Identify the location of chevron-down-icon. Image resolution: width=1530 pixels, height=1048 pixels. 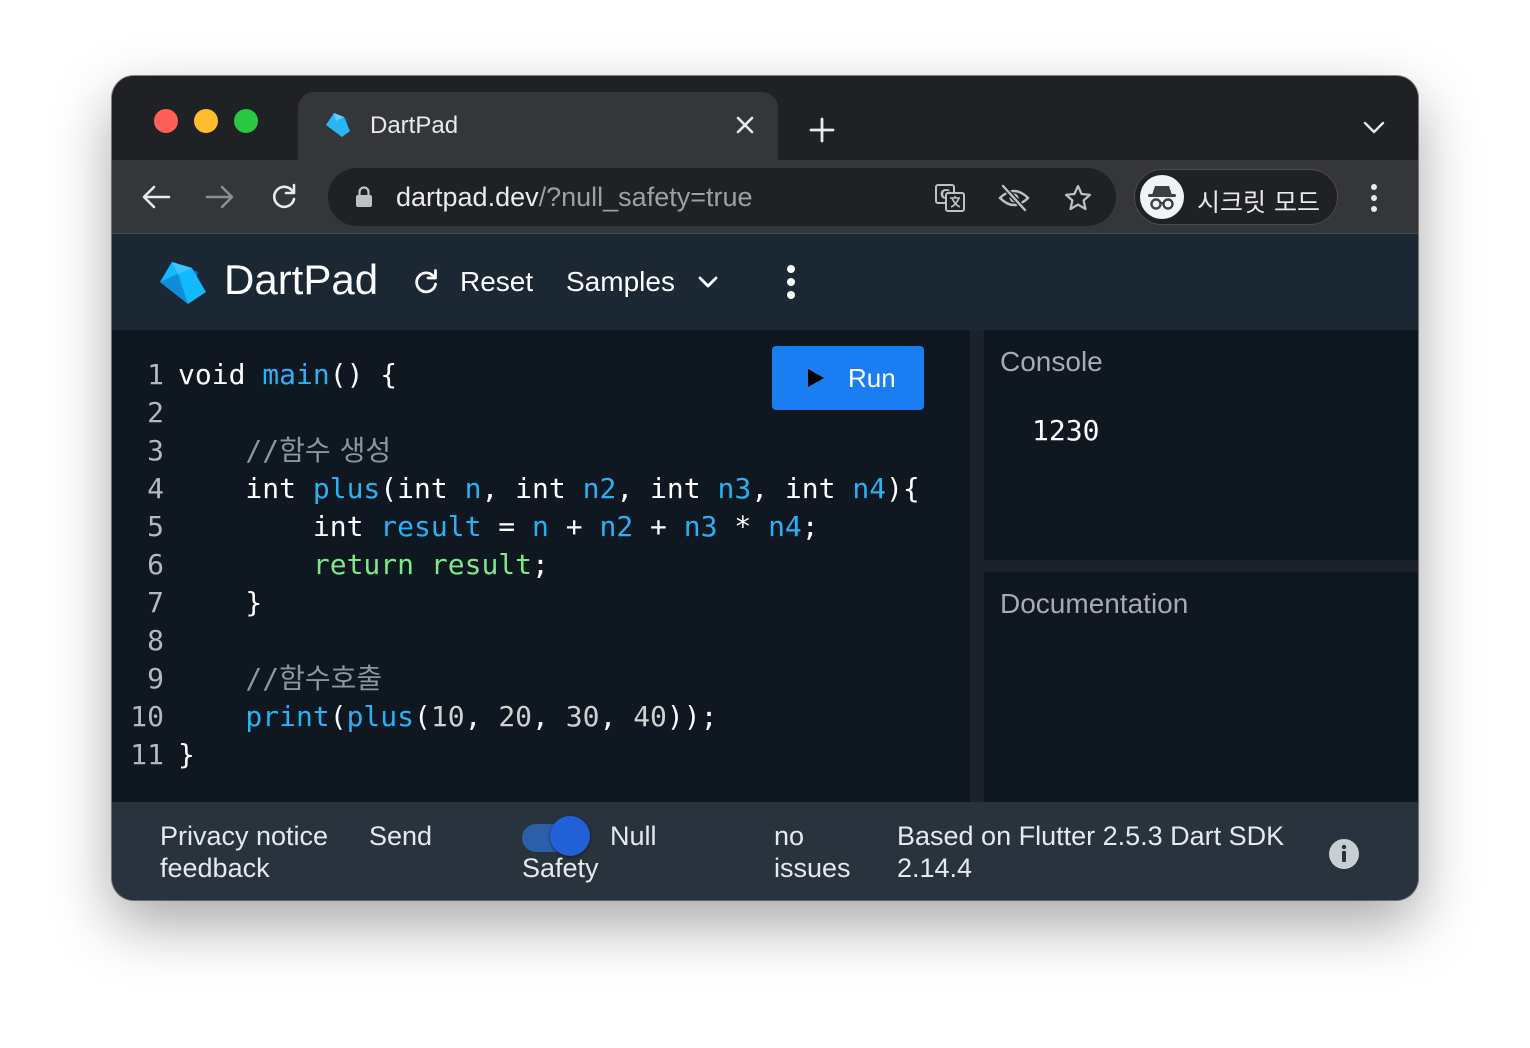
(708, 282).